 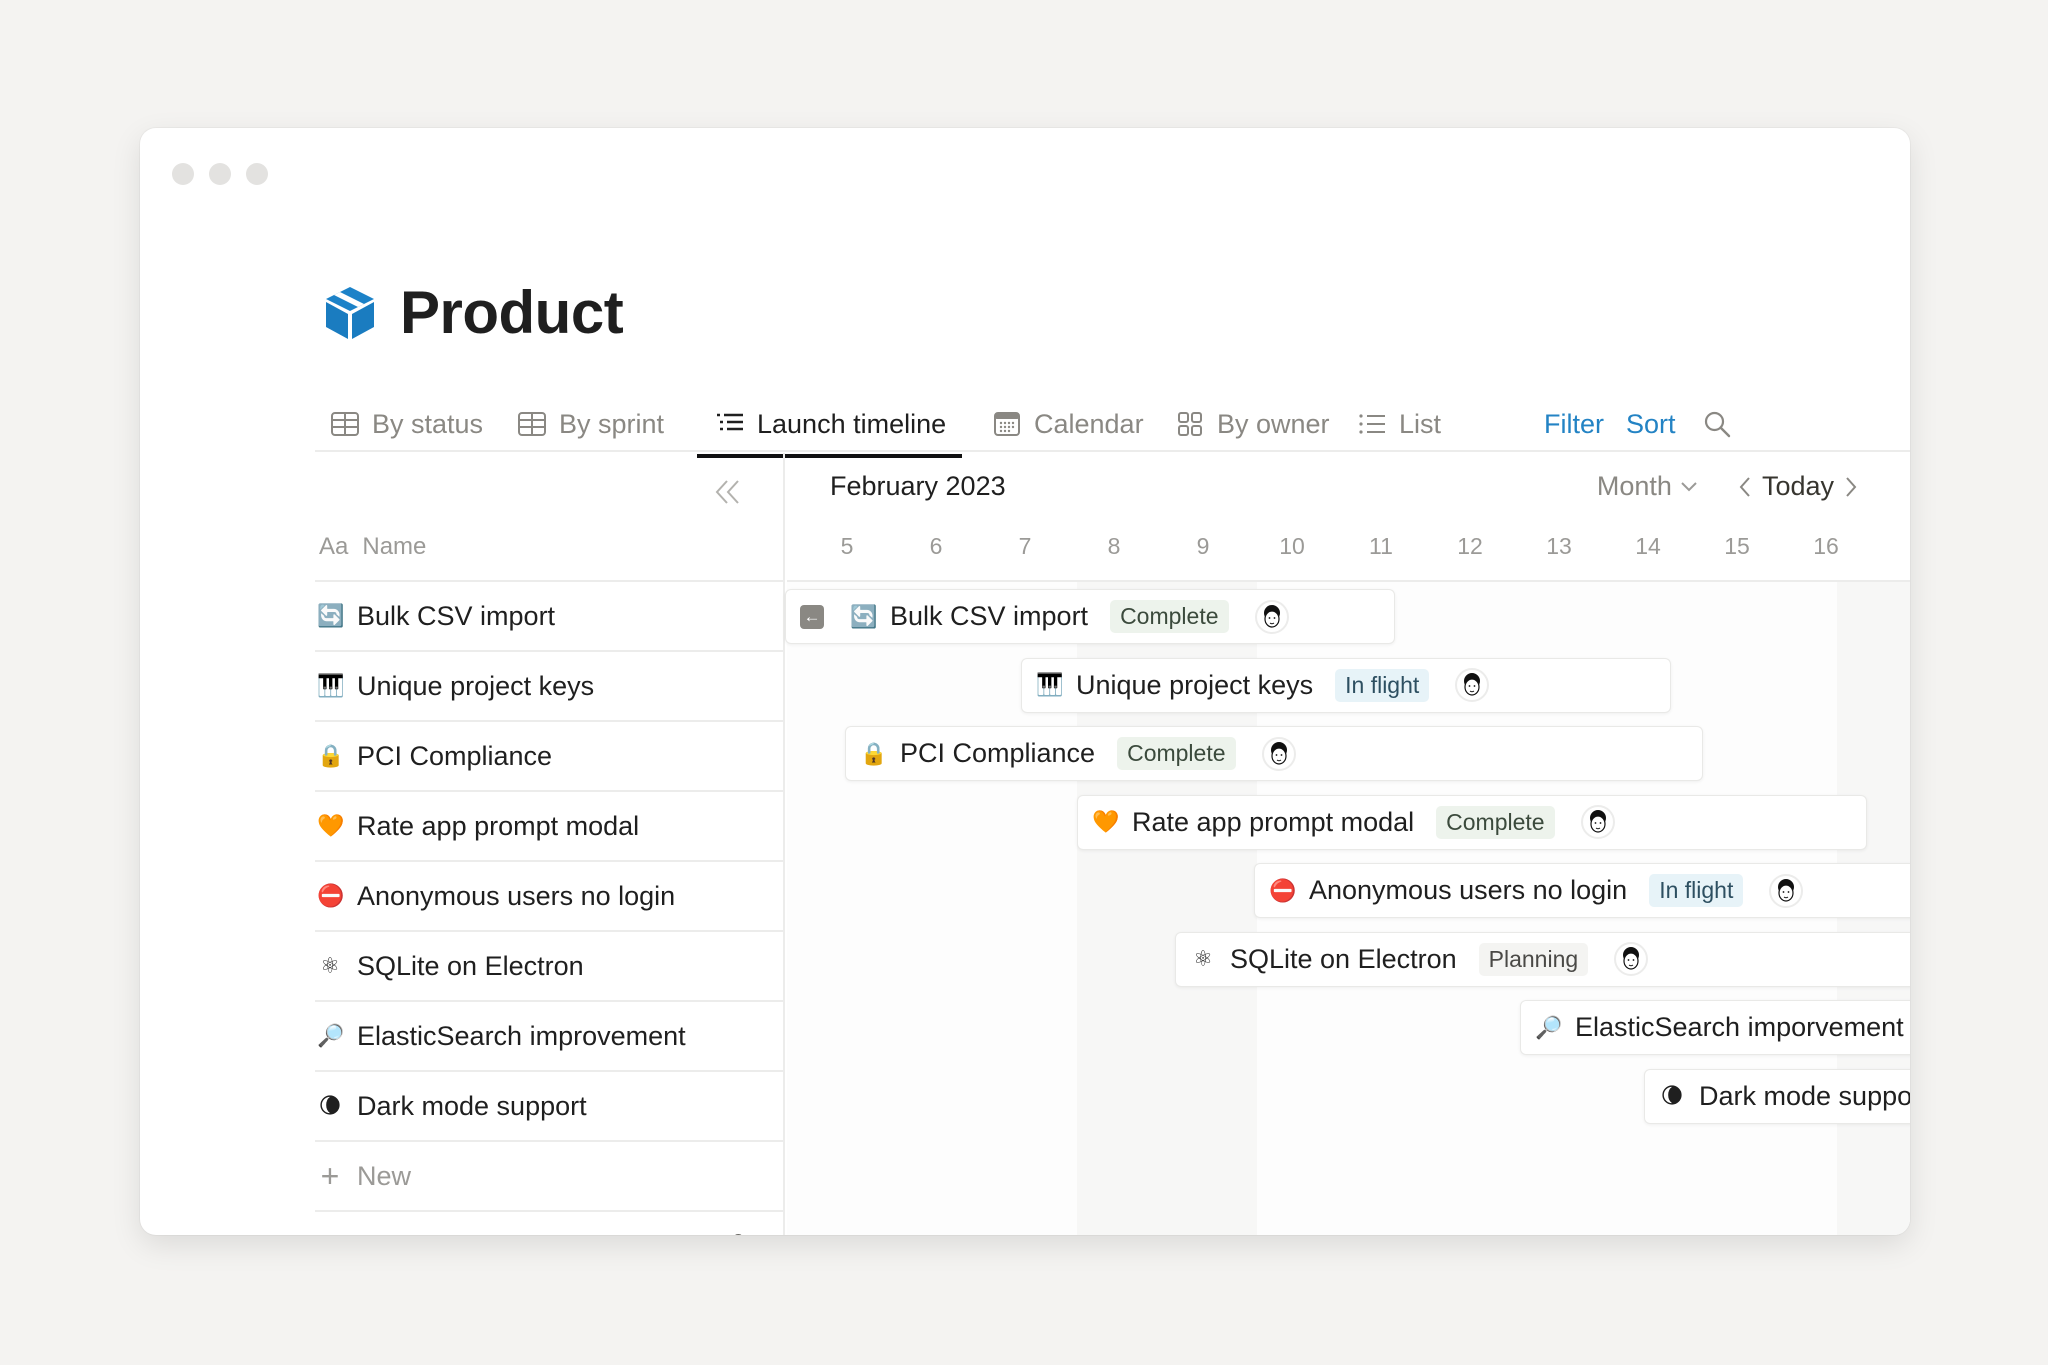 I want to click on row-name: Dark mode support, so click(x=472, y=1105).